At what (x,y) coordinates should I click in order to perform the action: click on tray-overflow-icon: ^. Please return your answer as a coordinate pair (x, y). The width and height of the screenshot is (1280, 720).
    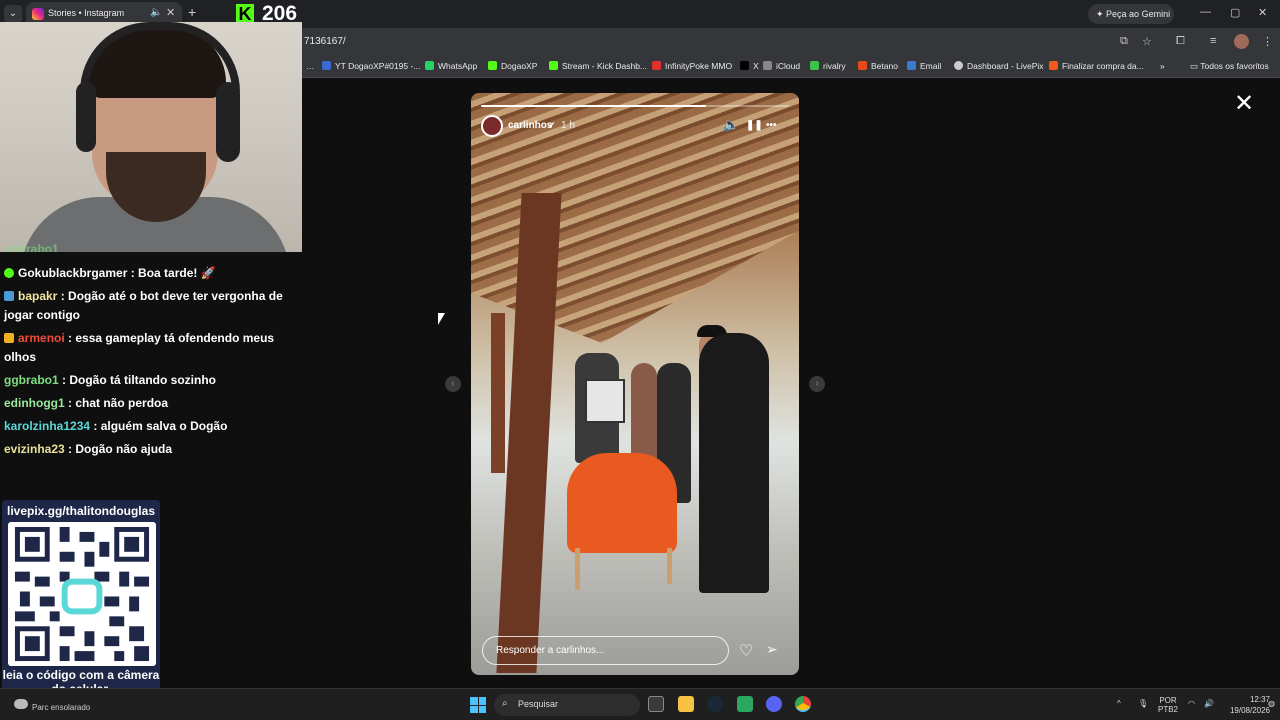
    Looking at the image, I should click on (1119, 703).